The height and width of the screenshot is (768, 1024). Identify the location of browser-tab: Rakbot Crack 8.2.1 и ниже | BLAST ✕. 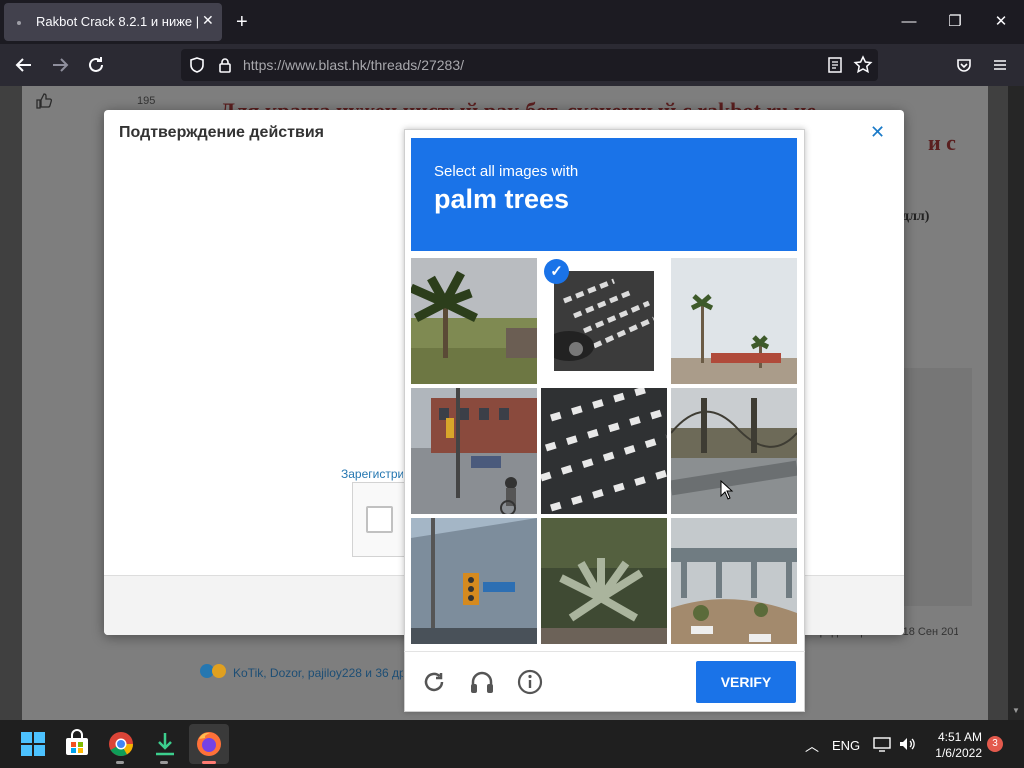
(113, 22).